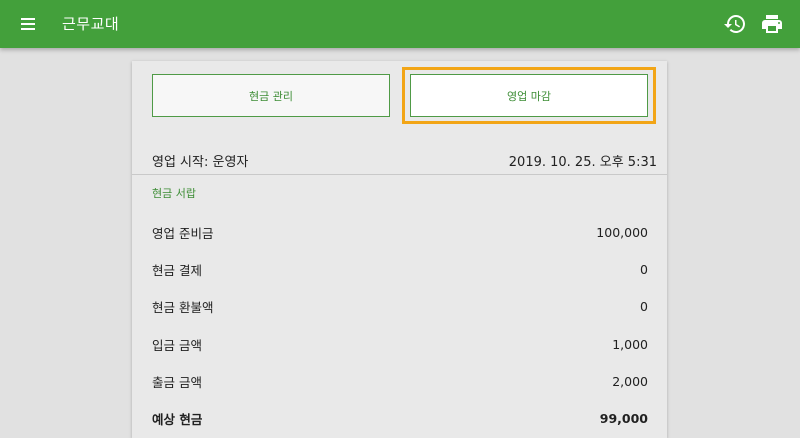  Describe the element at coordinates (183, 307) in the screenshot. I see `row-label: 현금 환불액` at that location.